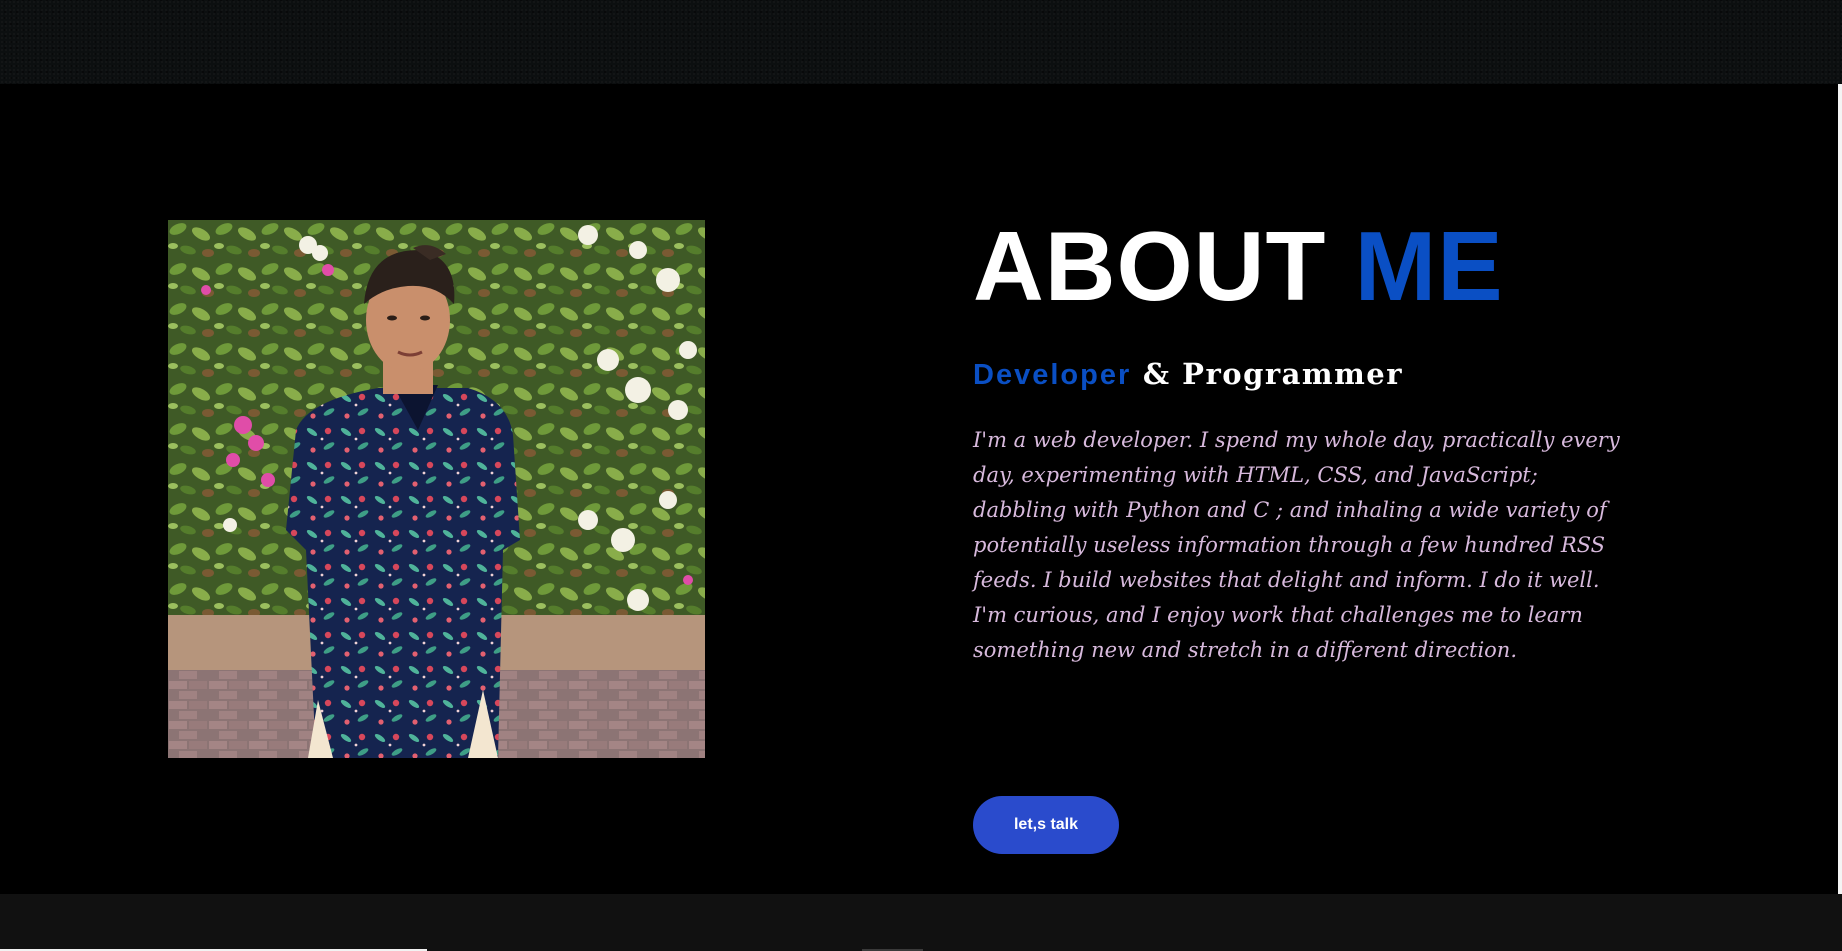 This screenshot has height=951, width=1842. Describe the element at coordinates (1429, 266) in the screenshot. I see `heading-accent: ME` at that location.